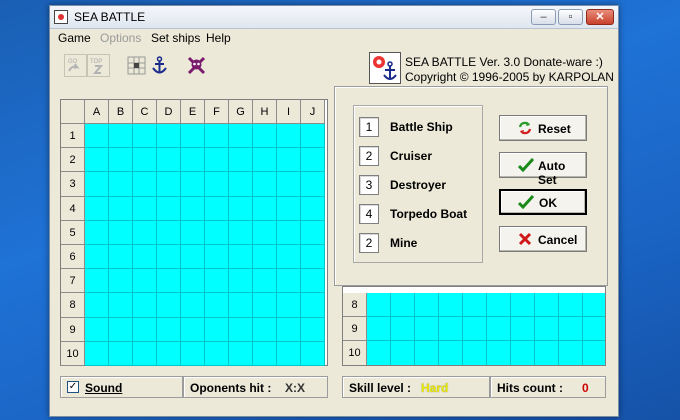  Describe the element at coordinates (120, 38) in the screenshot. I see `menu-options: Options` at that location.